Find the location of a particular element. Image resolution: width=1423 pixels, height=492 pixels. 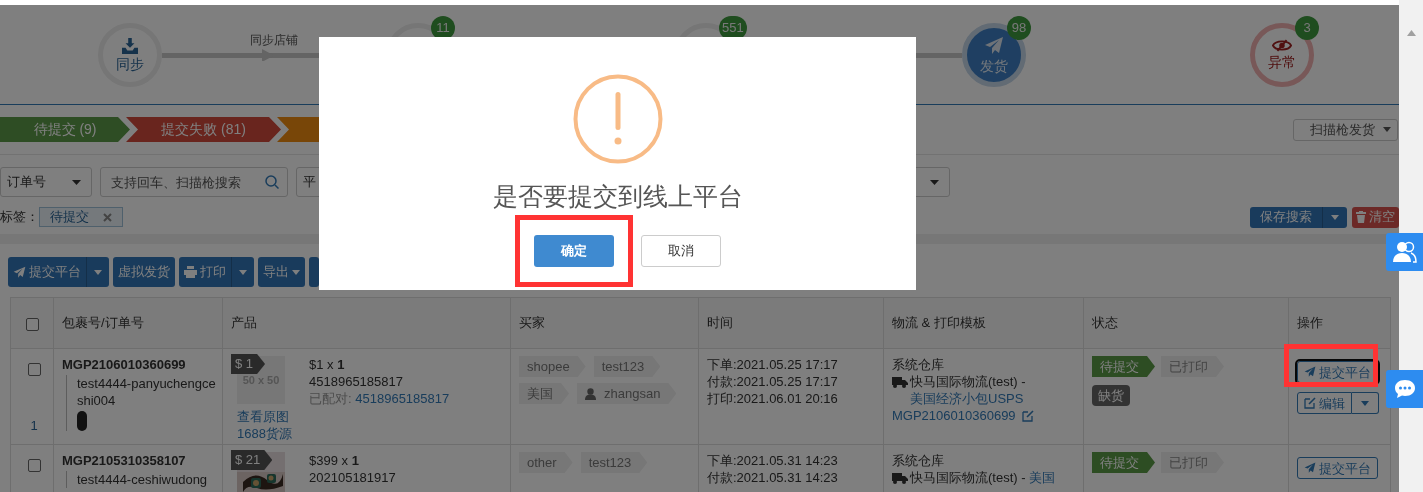

confirm-button: 确定 is located at coordinates (573, 251).